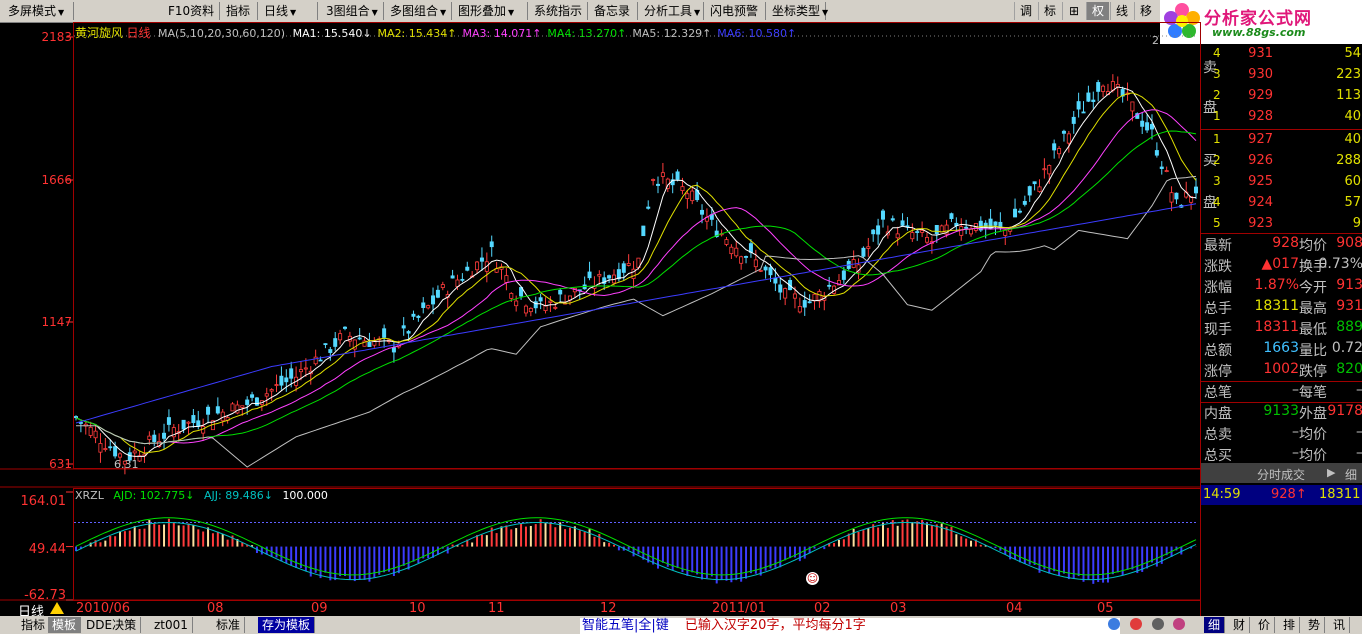 Image resolution: width=1362 pixels, height=634 pixels. What do you see at coordinates (707, 33) in the screenshot?
I see `ma-line-arrow: ↑` at bounding box center [707, 33].